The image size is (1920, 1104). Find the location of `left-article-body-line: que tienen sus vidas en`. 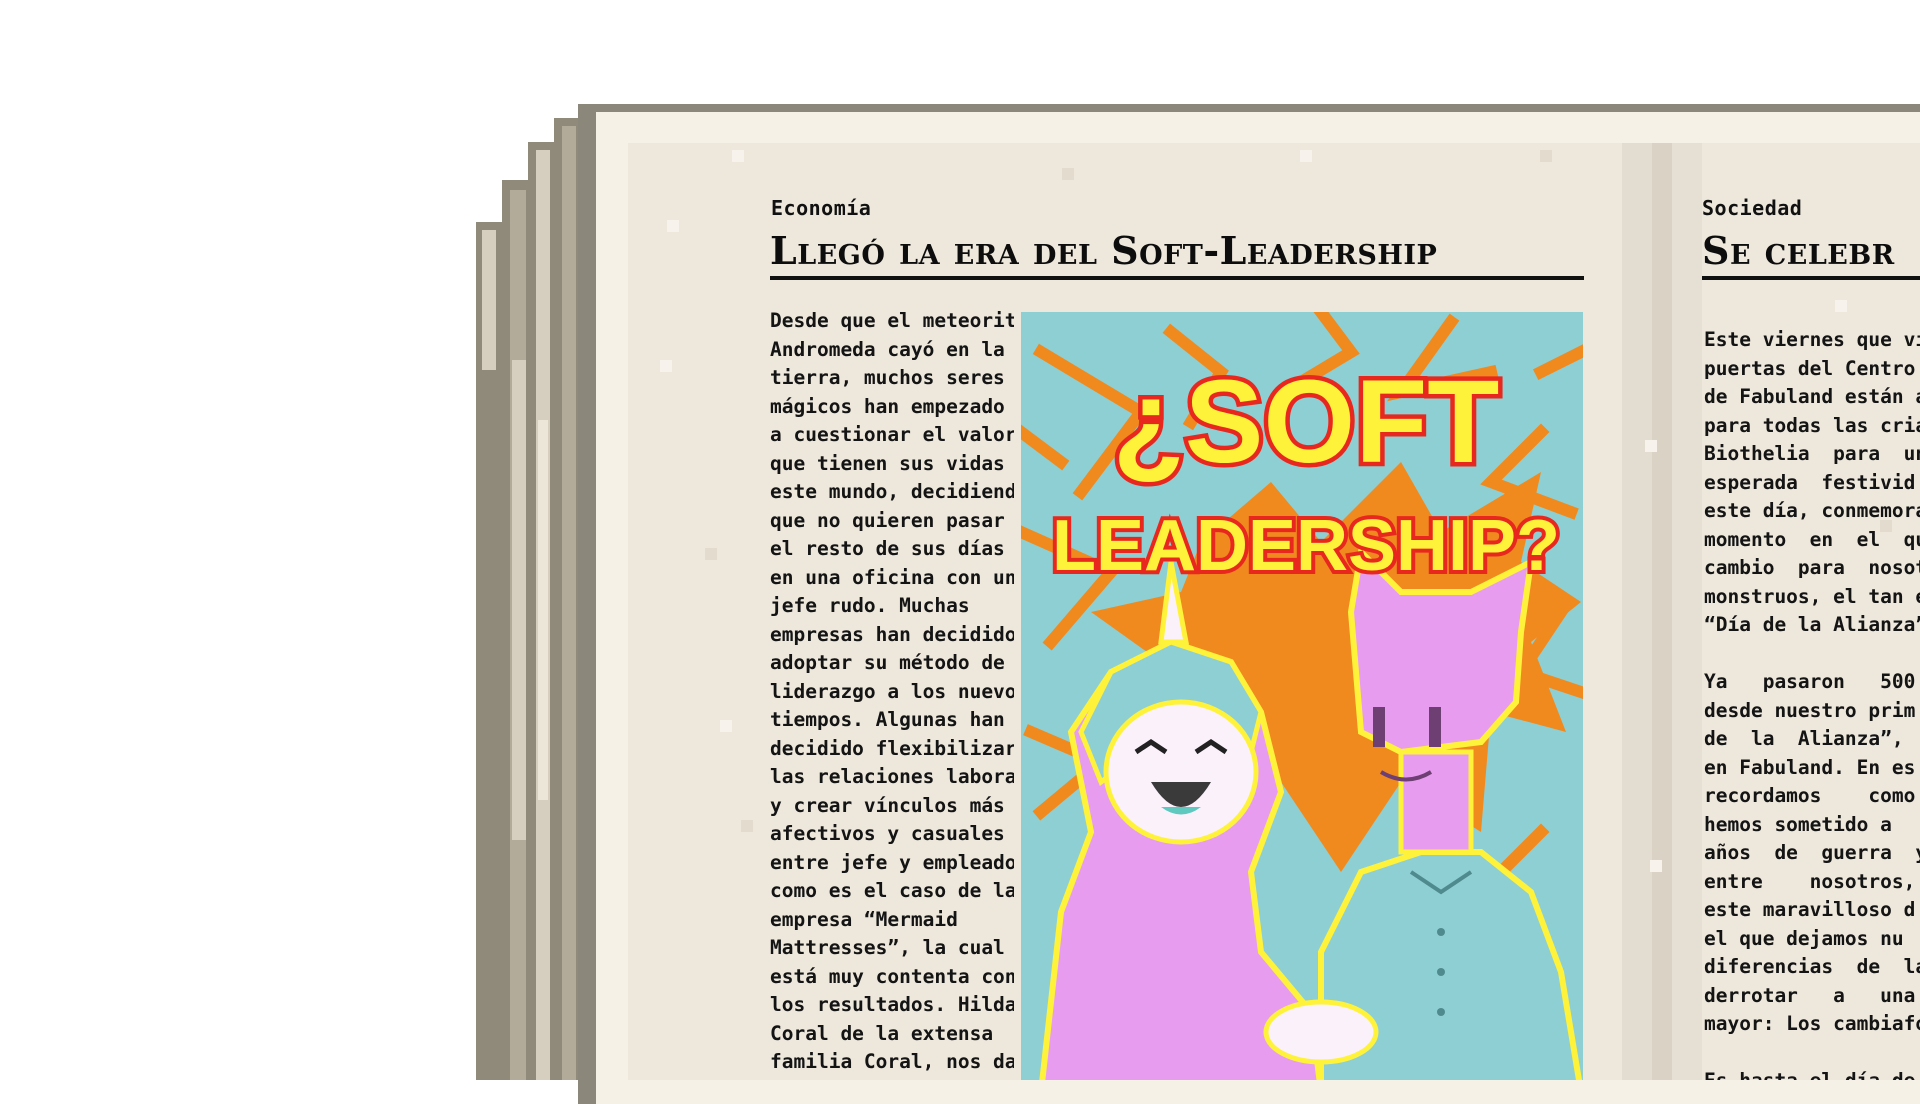

left-article-body-line: que tienen sus vidas en is located at coordinates (892, 463).